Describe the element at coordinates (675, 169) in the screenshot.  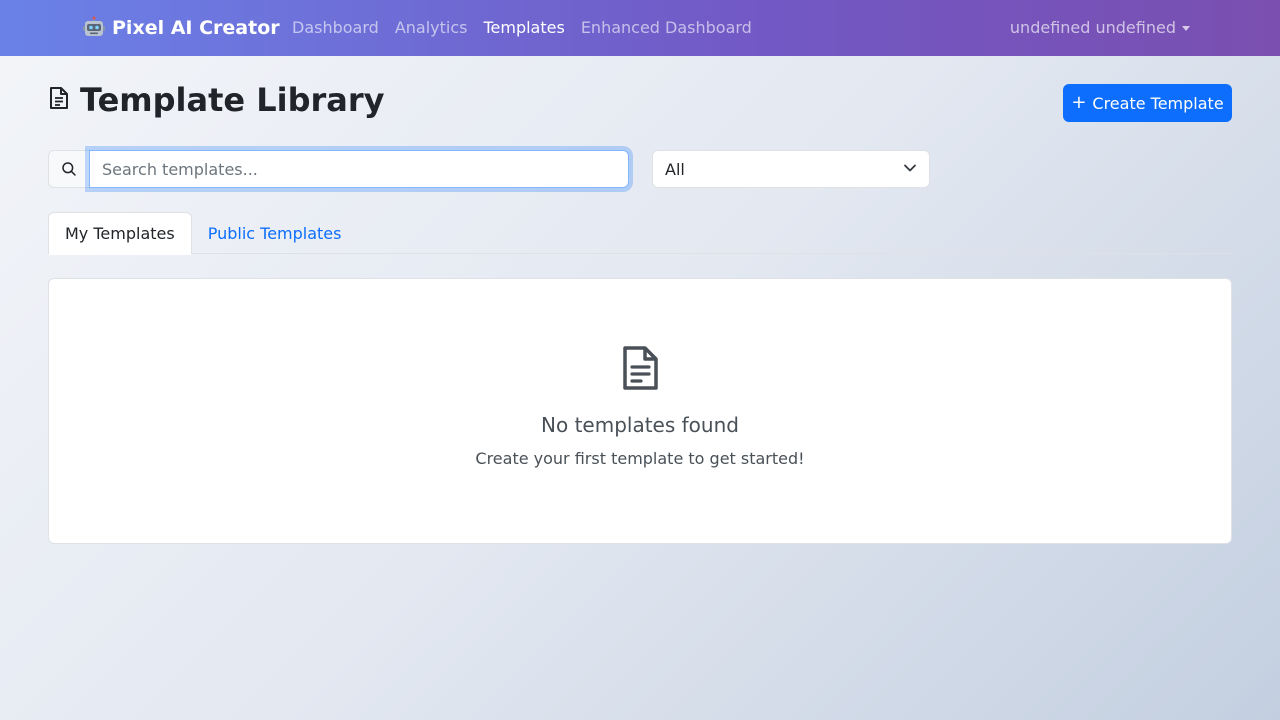
I see `filter-selected-value: All` at that location.